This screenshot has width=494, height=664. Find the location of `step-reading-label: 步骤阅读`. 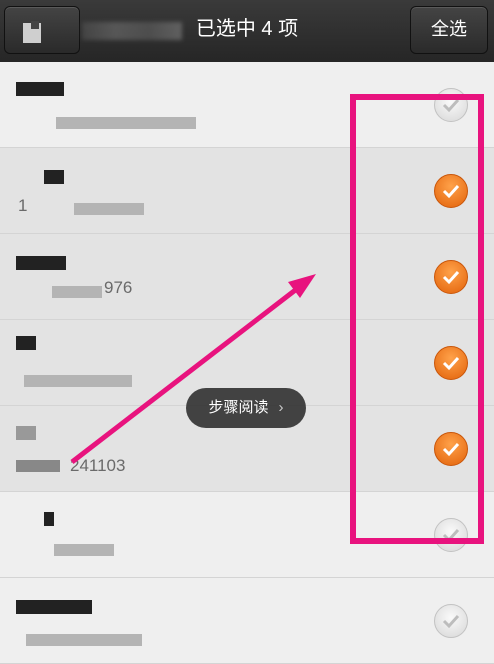

step-reading-label: 步骤阅读 is located at coordinates (238, 407).